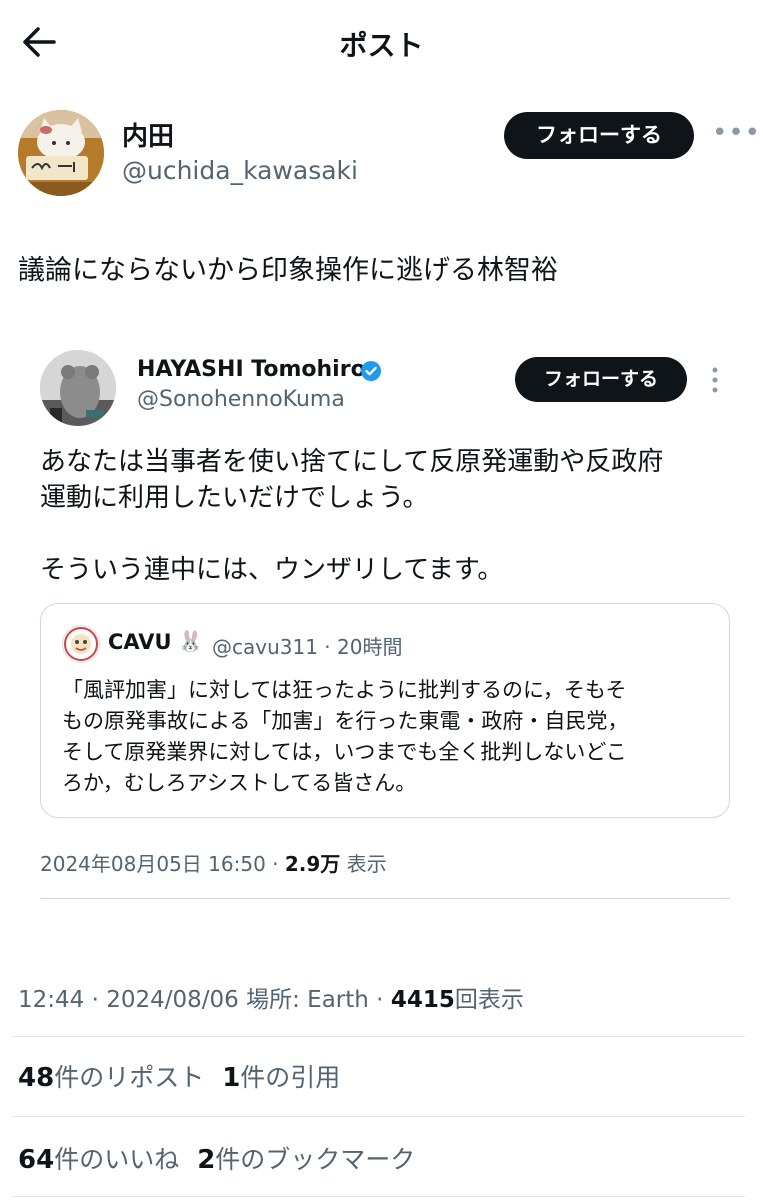 The height and width of the screenshot is (1200, 763). I want to click on reposts-link: 48件のリポスト, so click(111, 1078).